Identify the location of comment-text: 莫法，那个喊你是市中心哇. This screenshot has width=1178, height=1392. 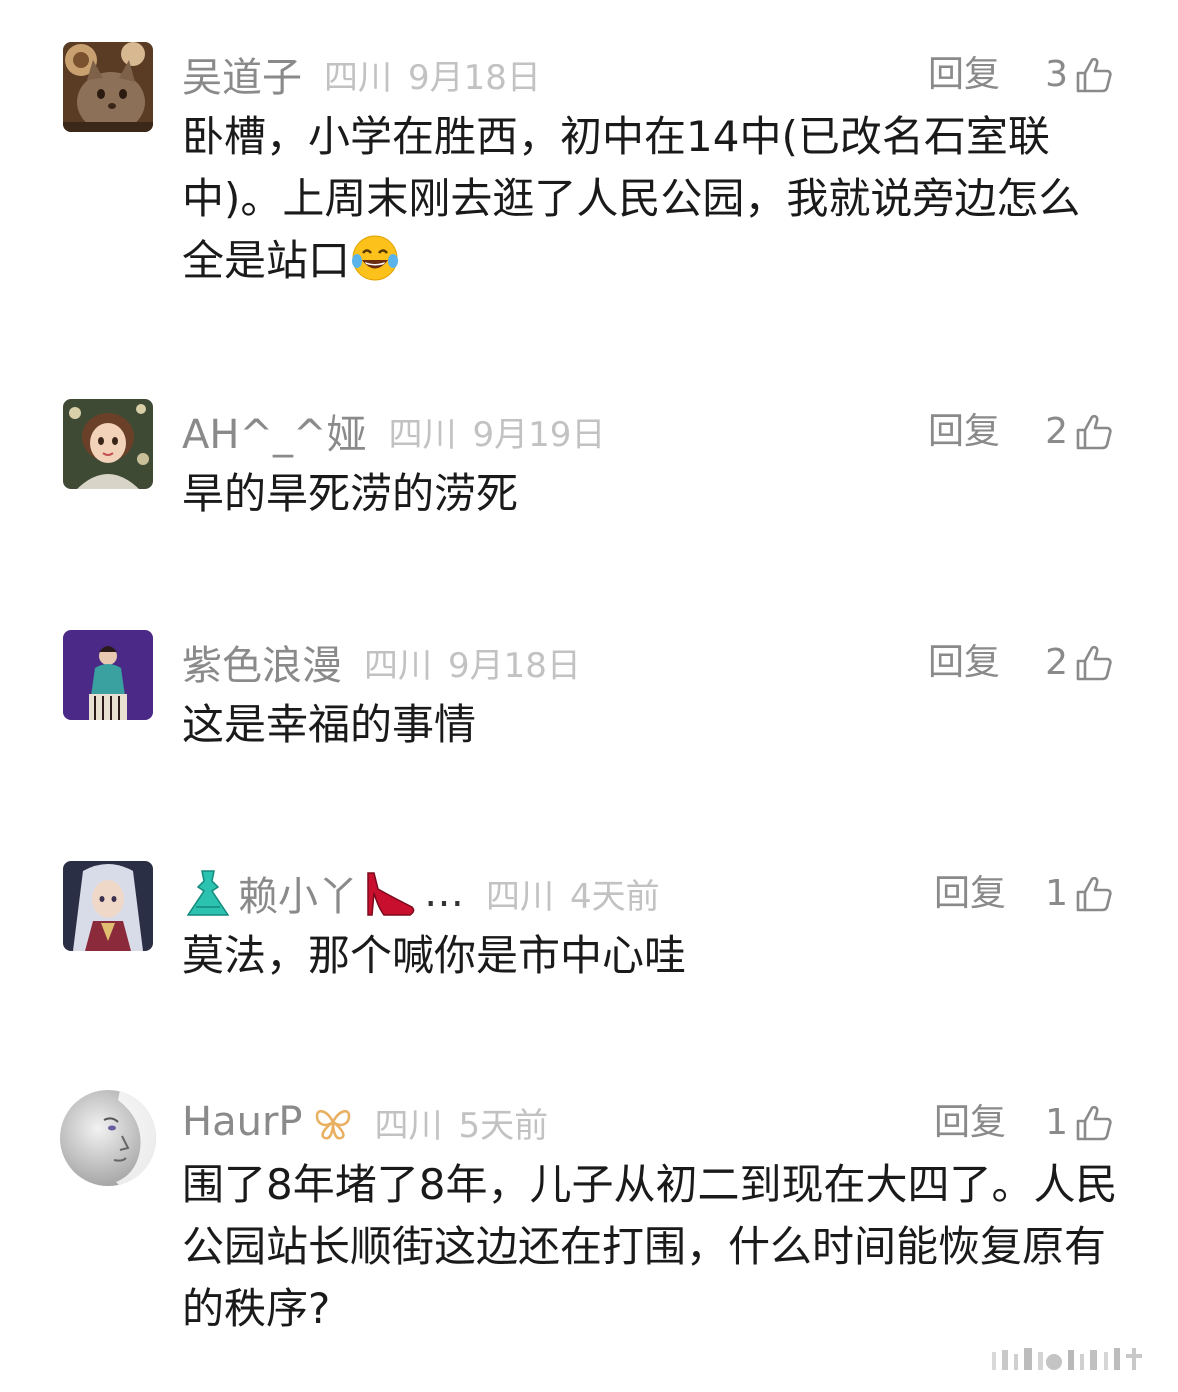
(652, 956).